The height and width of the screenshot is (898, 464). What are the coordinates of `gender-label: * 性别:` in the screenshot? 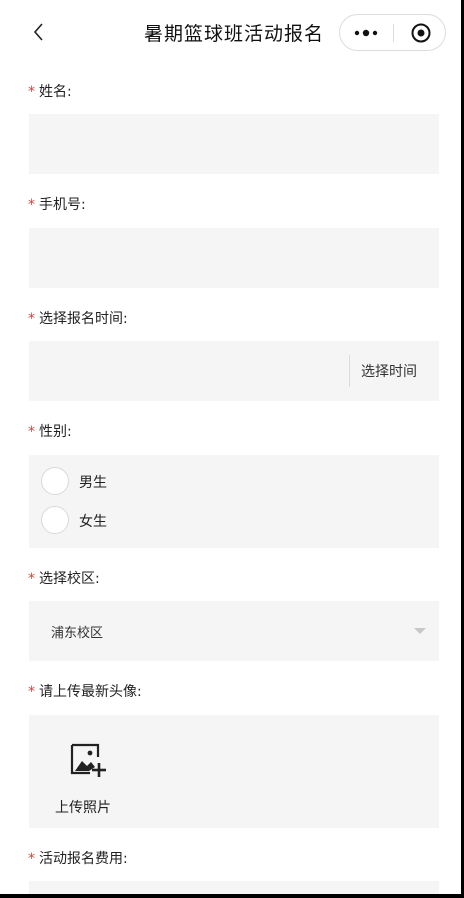 It's located at (50, 431).